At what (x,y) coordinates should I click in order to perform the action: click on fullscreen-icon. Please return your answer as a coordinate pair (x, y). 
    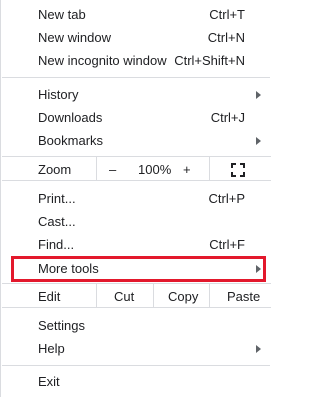
    Looking at the image, I should click on (238, 170).